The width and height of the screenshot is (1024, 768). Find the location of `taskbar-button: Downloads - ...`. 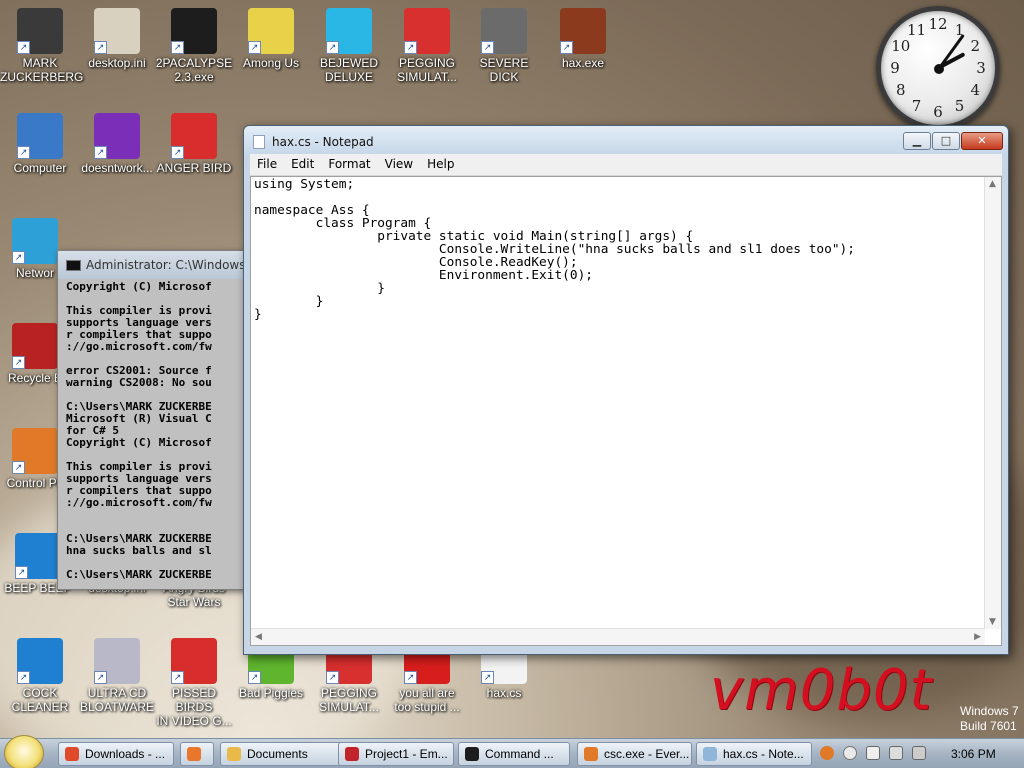

taskbar-button: Downloads - ... is located at coordinates (116, 754).